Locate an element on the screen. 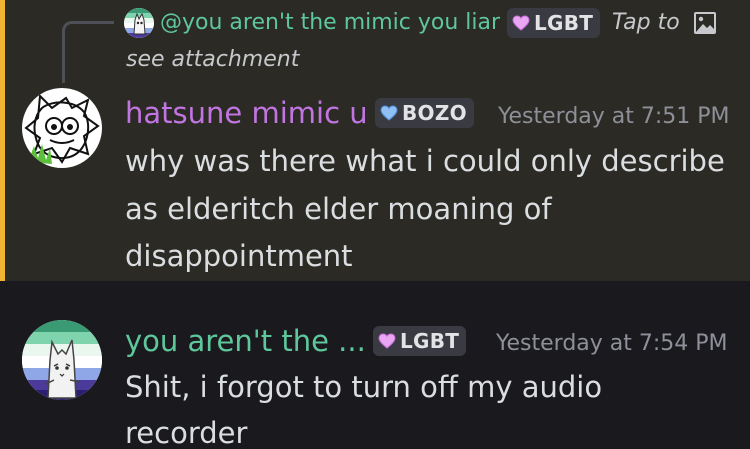 Image resolution: width=750 pixels, height=449 pixels. message-timestamp: Yesterday at 7:54 PM is located at coordinates (612, 344).